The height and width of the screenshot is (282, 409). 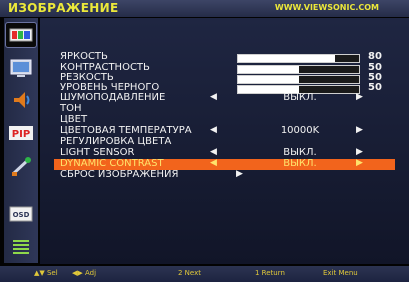 I want to click on display-category-button, so click(x=21, y=68).